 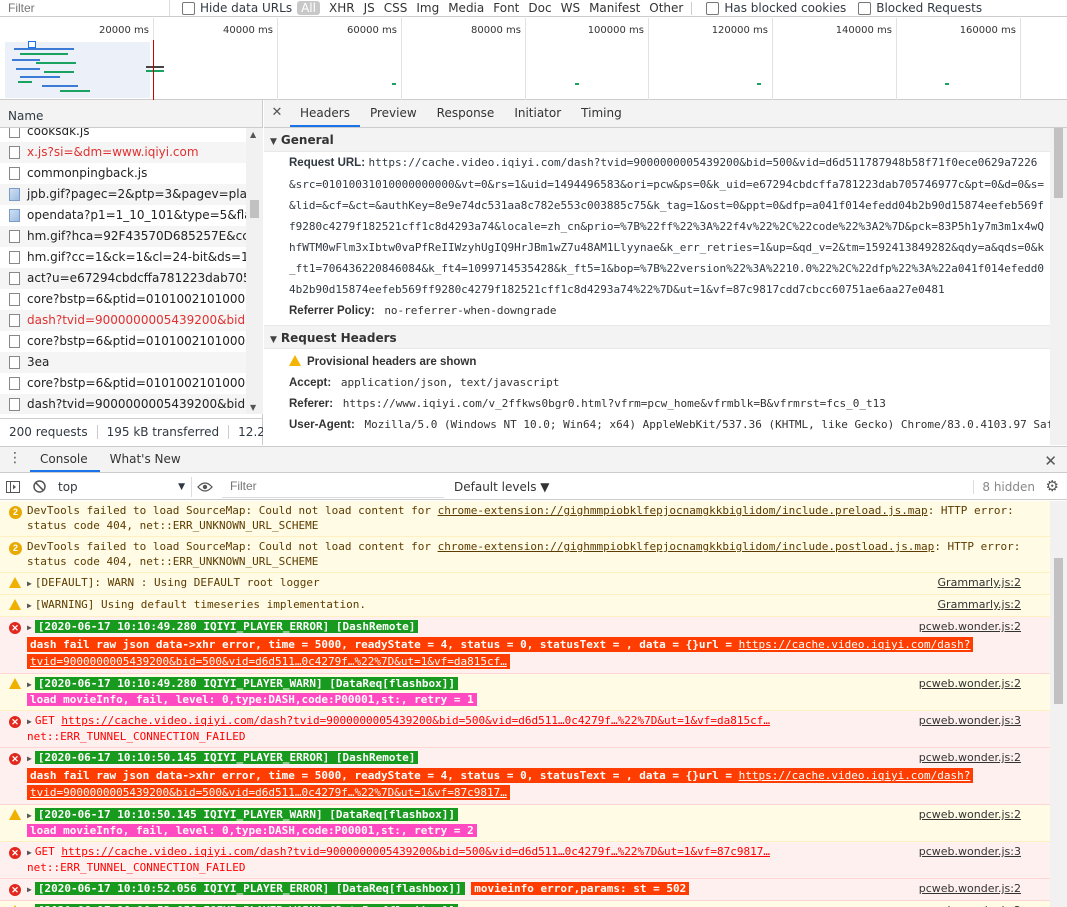 I want to click on request-row: cooksdk.js, so click(x=123, y=135).